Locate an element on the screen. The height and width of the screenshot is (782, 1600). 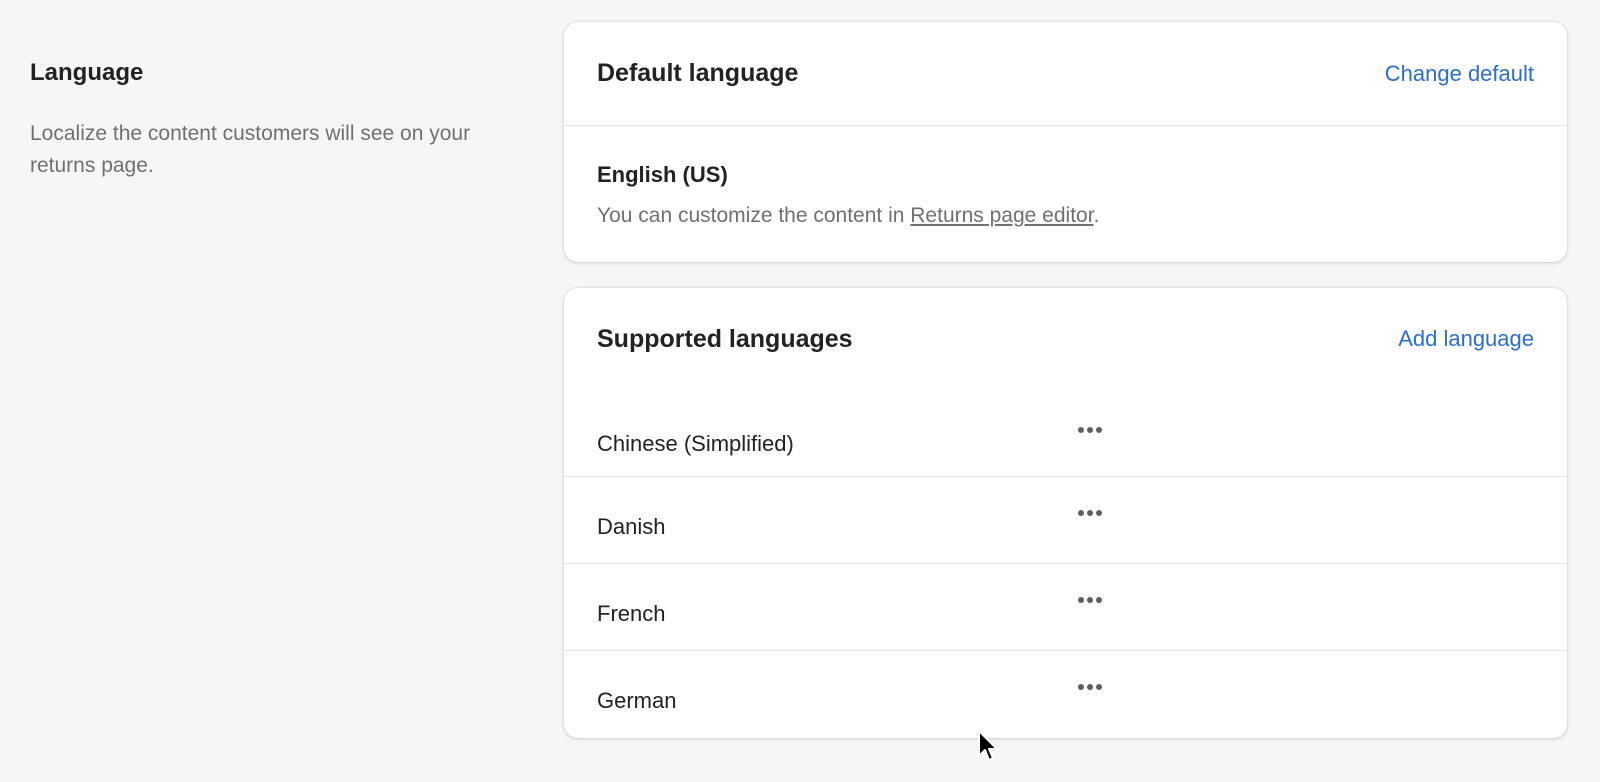
list-item-chinese-simplified: Chinese (Simplified) is located at coordinates (1065, 433).